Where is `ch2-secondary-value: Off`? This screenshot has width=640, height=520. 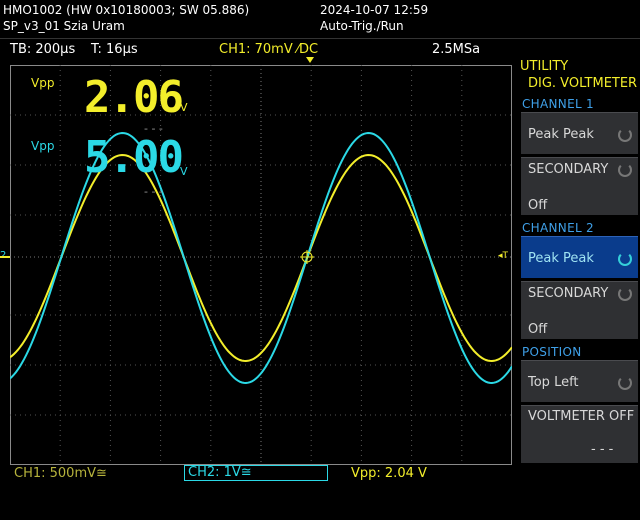 ch2-secondary-value: Off is located at coordinates (538, 329).